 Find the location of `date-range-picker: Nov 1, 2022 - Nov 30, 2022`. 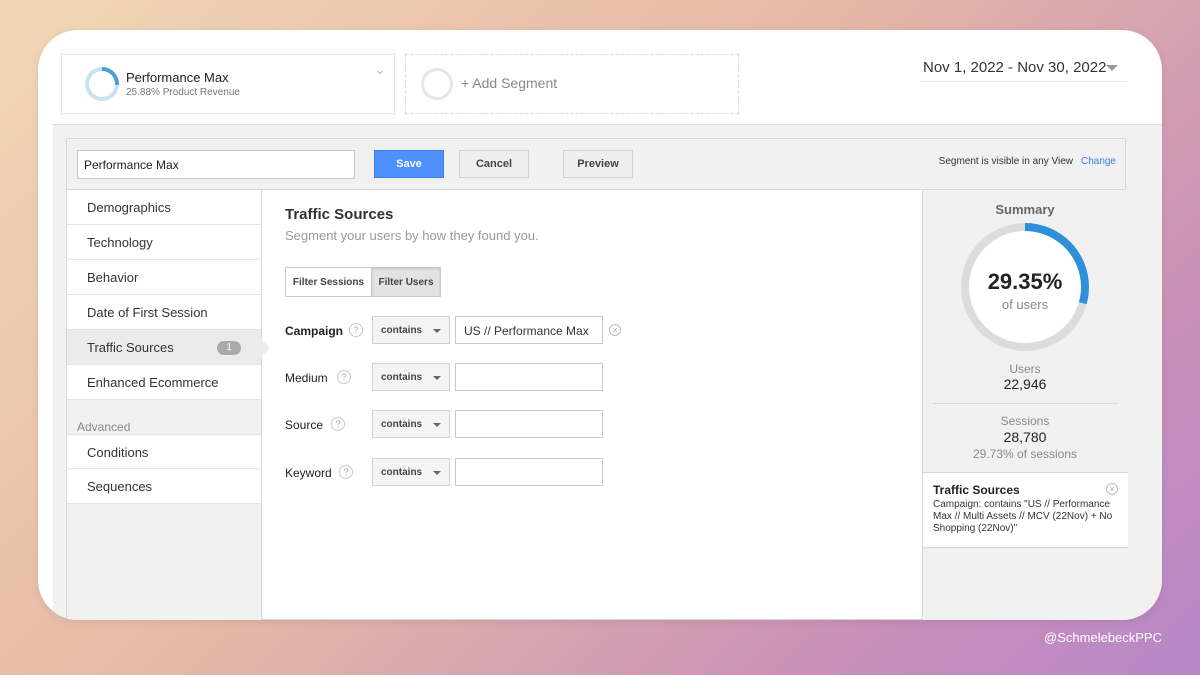

date-range-picker: Nov 1, 2022 - Nov 30, 2022 is located at coordinates (1023, 69).